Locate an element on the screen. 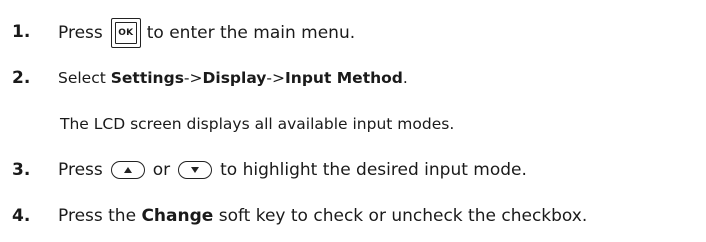 Image resolution: width=706 pixels, height=242 pixels. menu-path-input-method: Input Method is located at coordinates (344, 78).